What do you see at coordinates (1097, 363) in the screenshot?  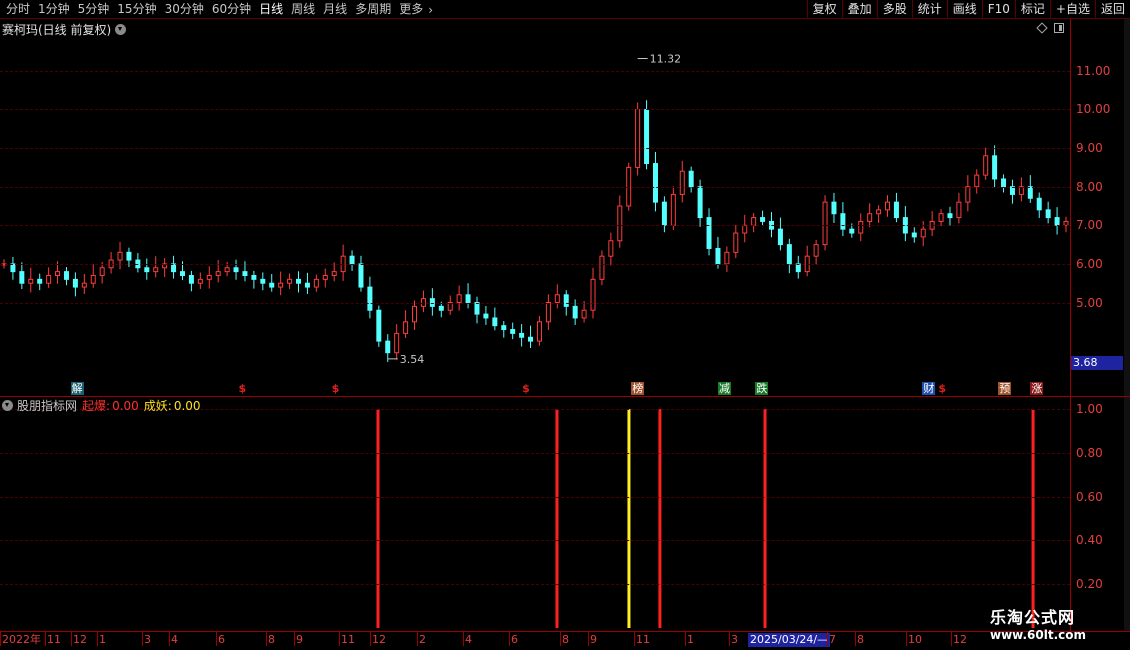 I see `current-price-badge: 3.68` at bounding box center [1097, 363].